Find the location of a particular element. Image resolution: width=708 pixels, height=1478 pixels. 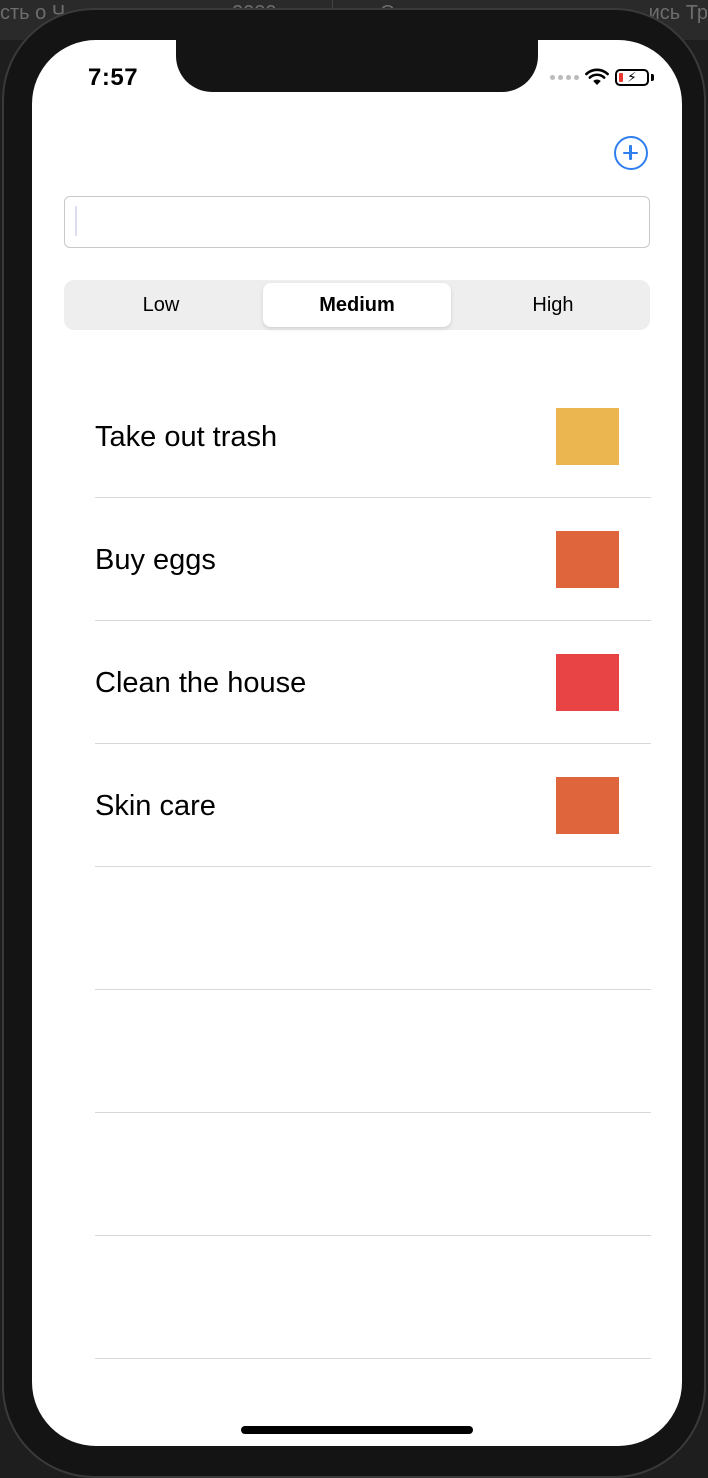

wifi-icon is located at coordinates (597, 76).